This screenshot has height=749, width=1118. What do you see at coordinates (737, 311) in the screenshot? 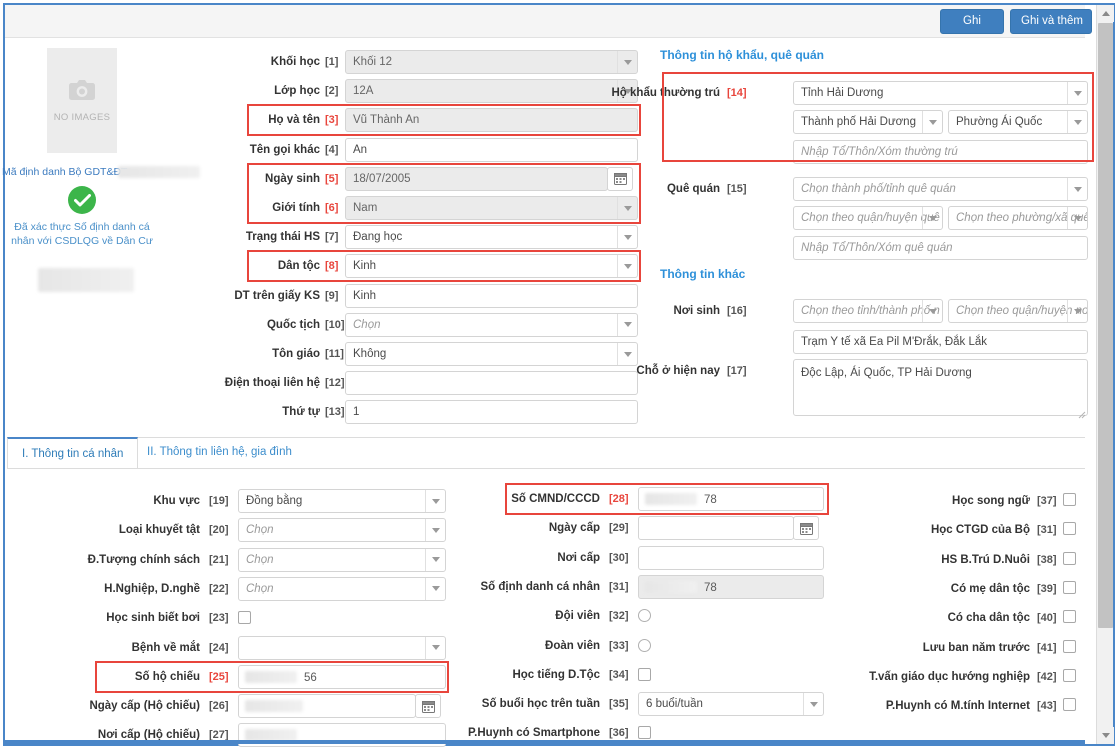
I see `birthplace-number: [16]` at bounding box center [737, 311].